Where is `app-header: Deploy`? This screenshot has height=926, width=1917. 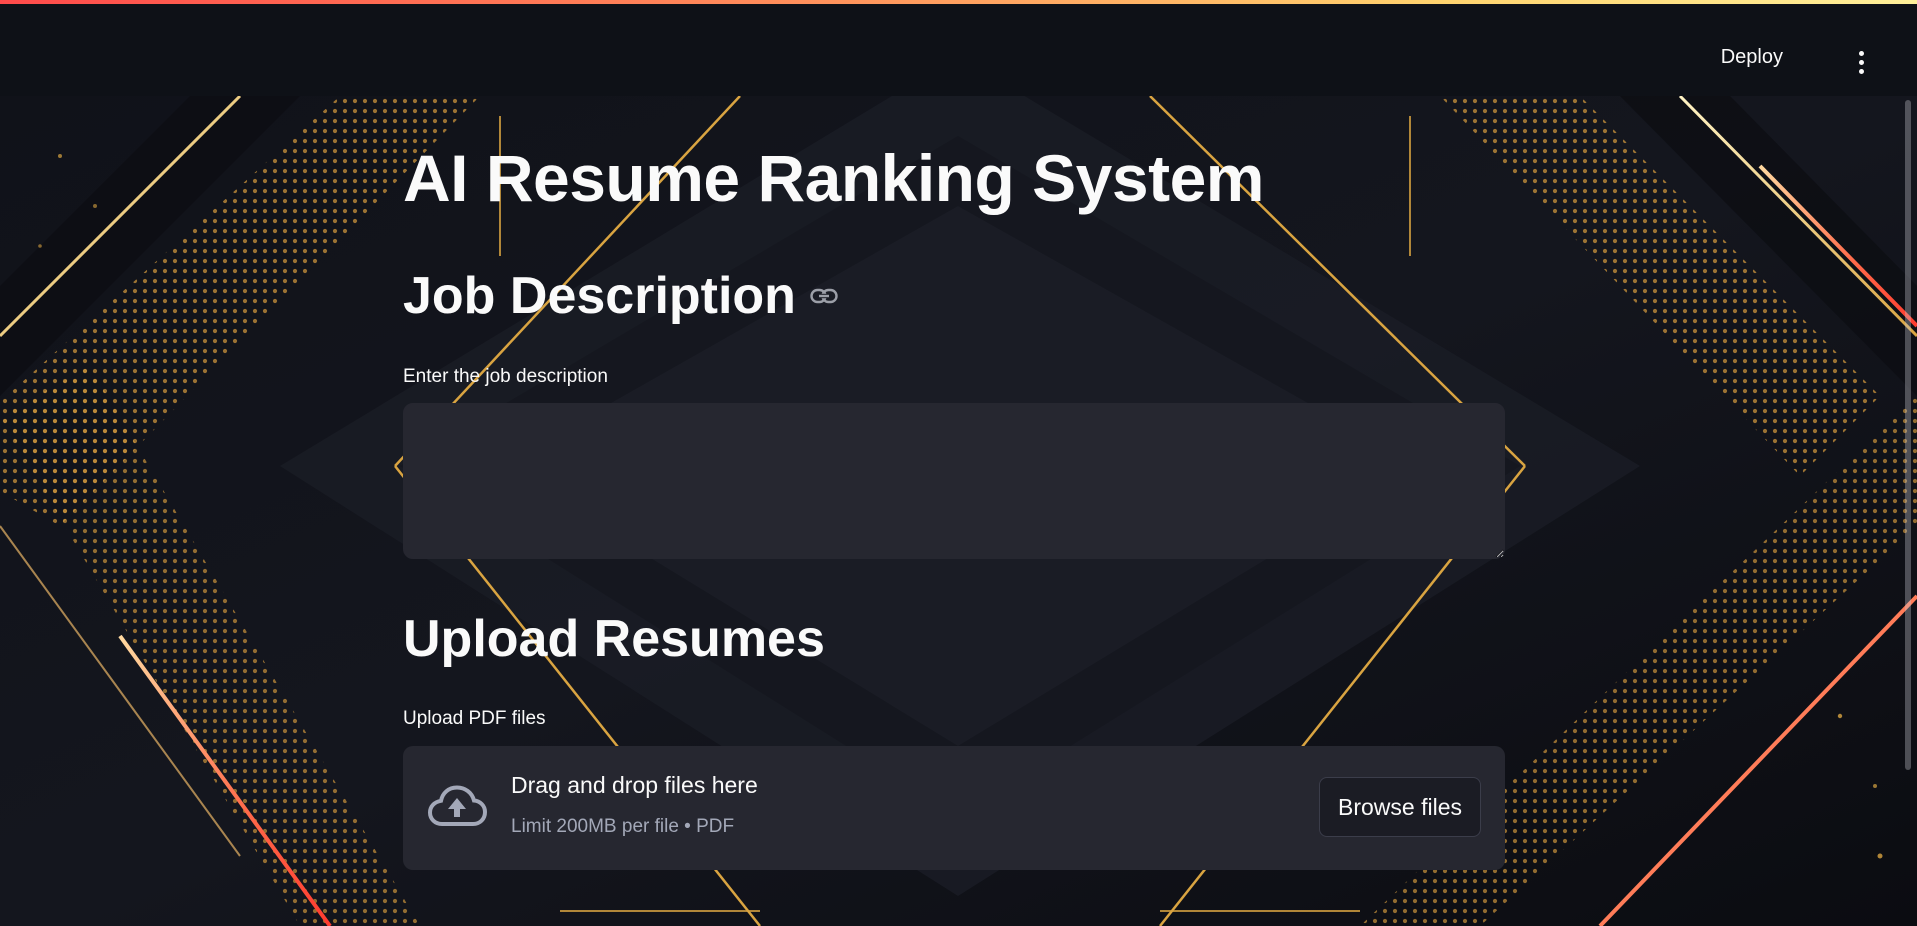
app-header: Deploy is located at coordinates (958, 50).